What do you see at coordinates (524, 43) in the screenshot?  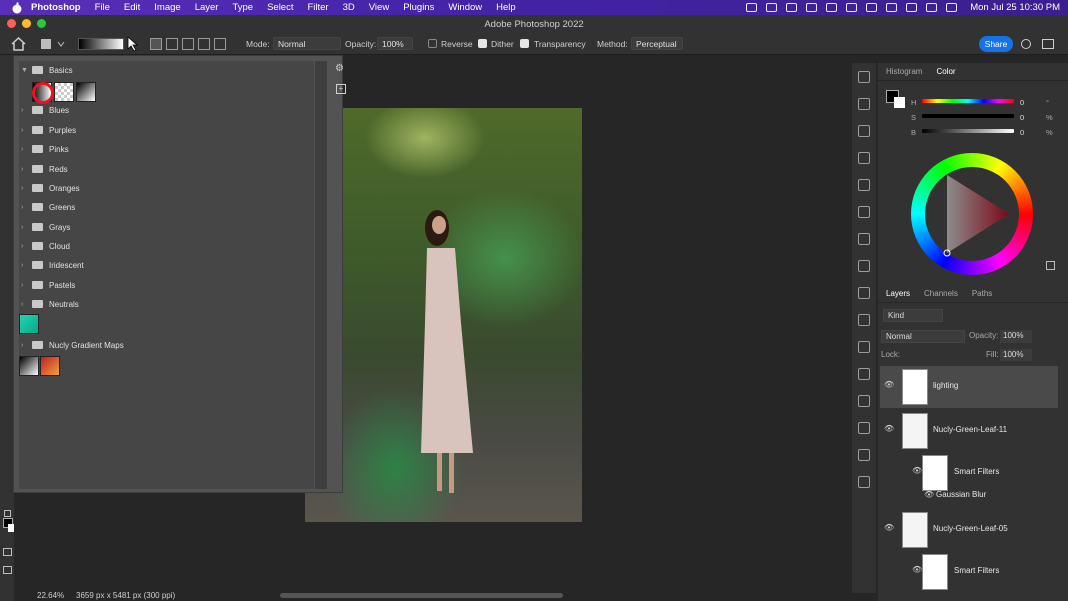 I see `transparency-checkbox` at bounding box center [524, 43].